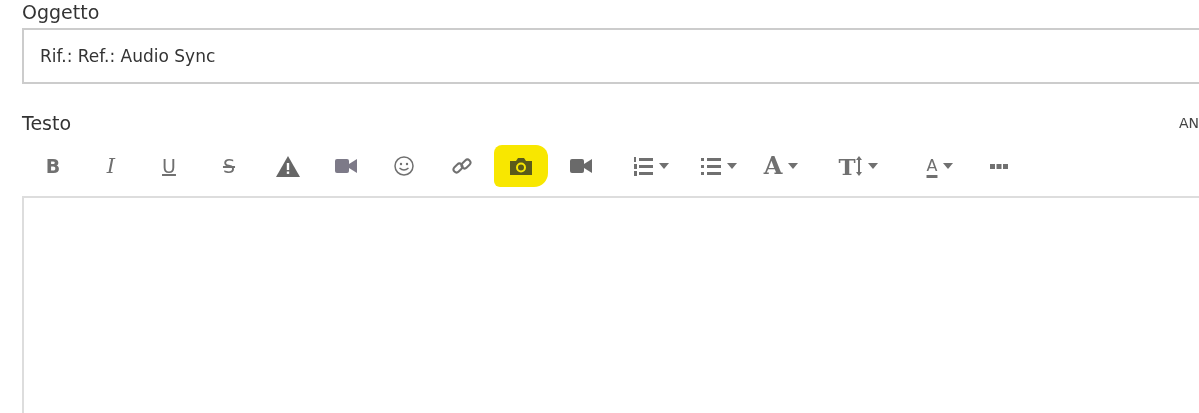 The image size is (1199, 413). Describe the element at coordinates (643, 166) in the screenshot. I see `numbered-list-icon` at that location.